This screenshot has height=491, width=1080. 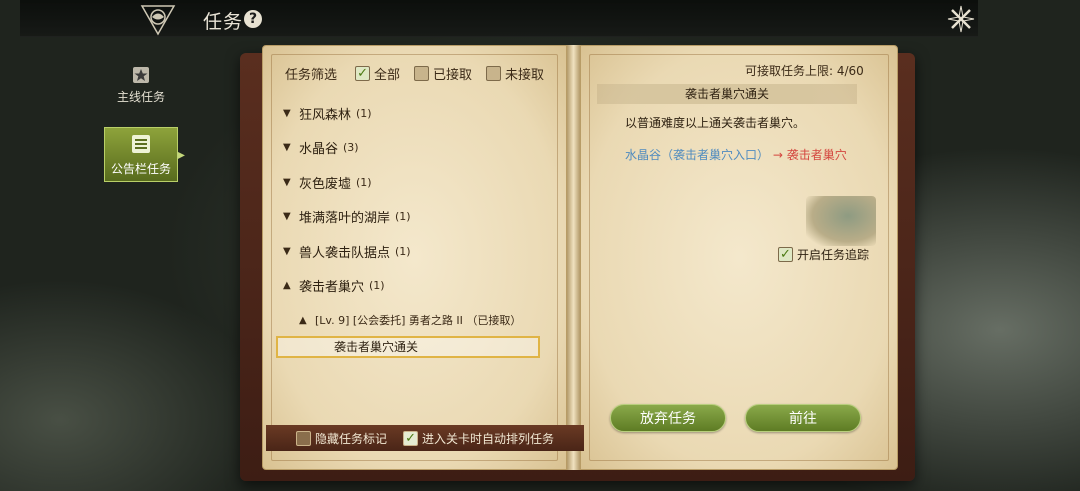 I want to click on filter-label: 任务筛选, so click(x=311, y=75).